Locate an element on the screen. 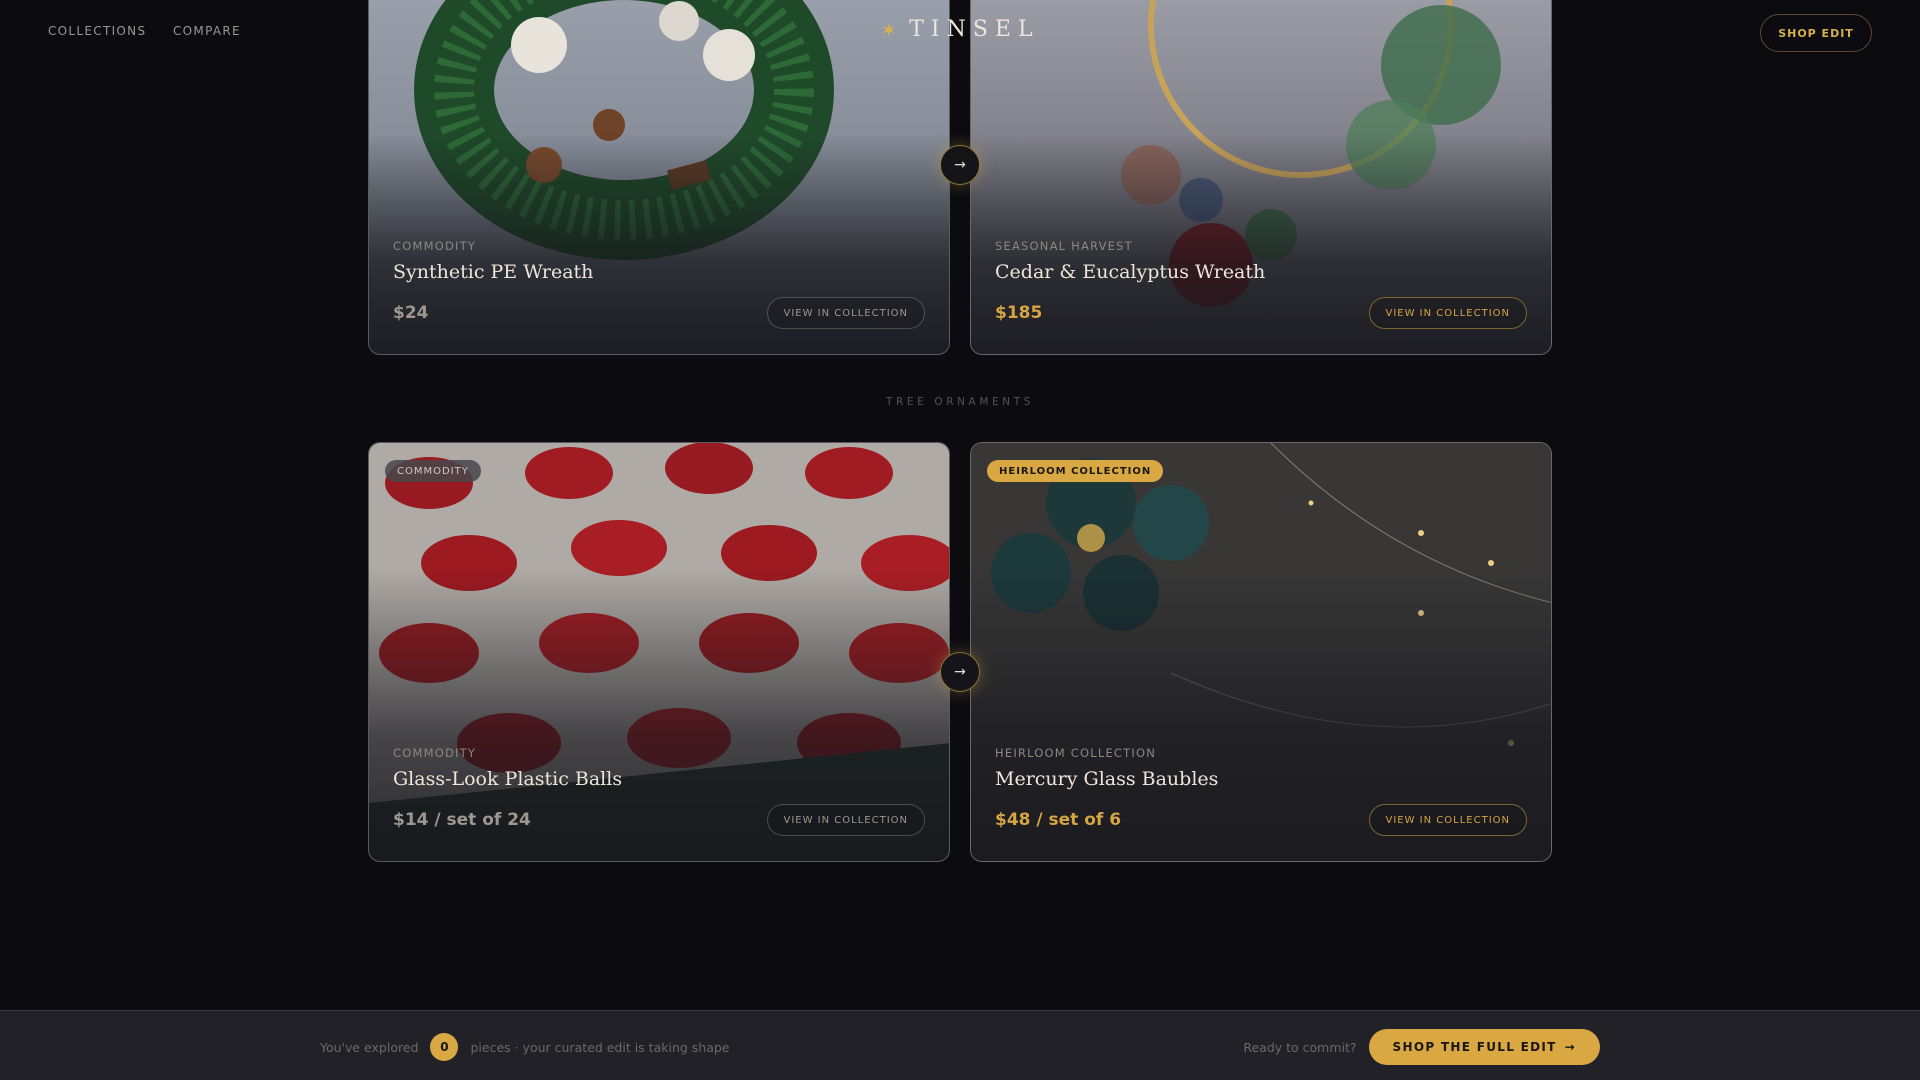  card-category: SEASONAL HARVEST is located at coordinates (1064, 246).